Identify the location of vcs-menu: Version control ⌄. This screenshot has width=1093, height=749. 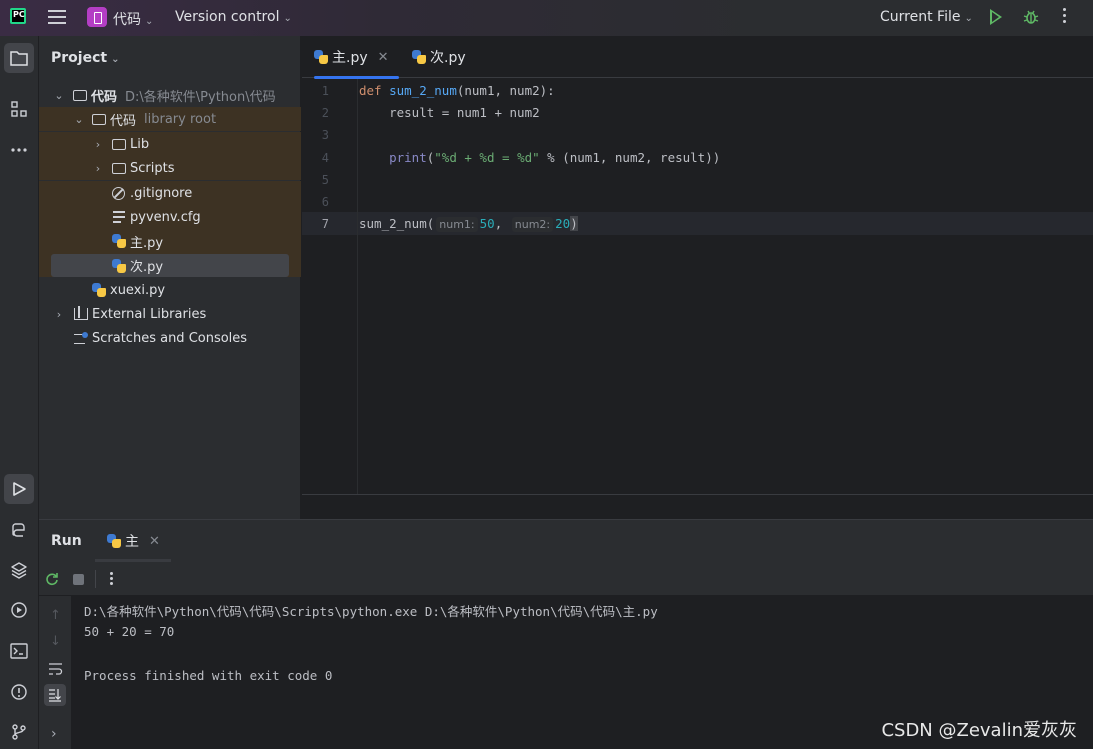
(233, 17).